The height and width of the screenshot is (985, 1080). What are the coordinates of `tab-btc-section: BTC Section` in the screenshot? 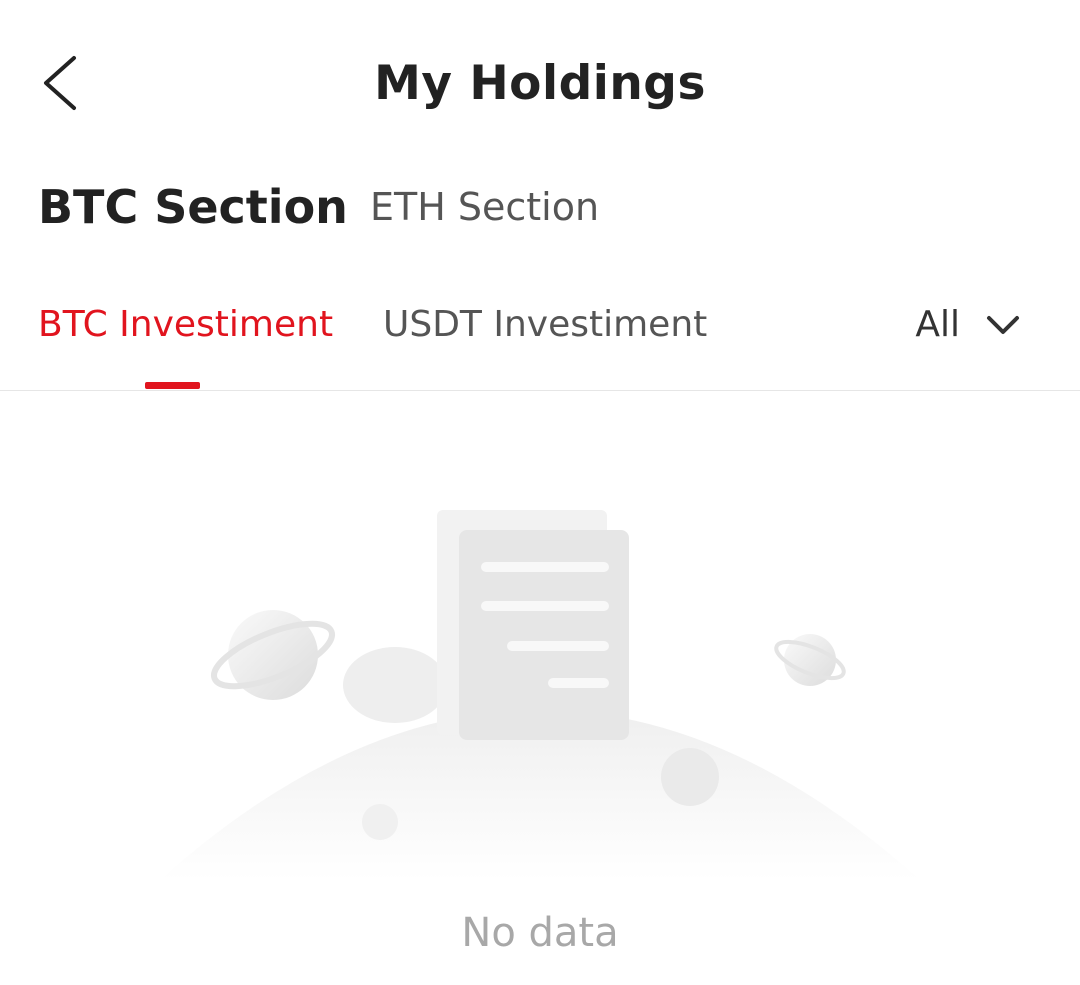 It's located at (193, 207).